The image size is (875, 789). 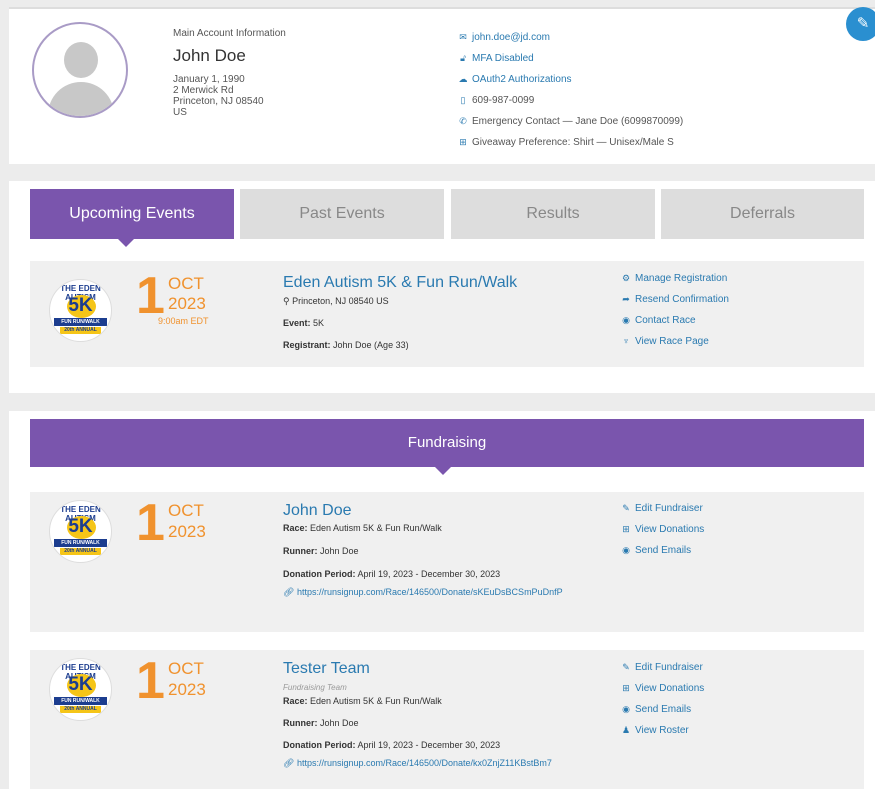 What do you see at coordinates (187, 303) in the screenshot?
I see `event-year: 2023` at bounding box center [187, 303].